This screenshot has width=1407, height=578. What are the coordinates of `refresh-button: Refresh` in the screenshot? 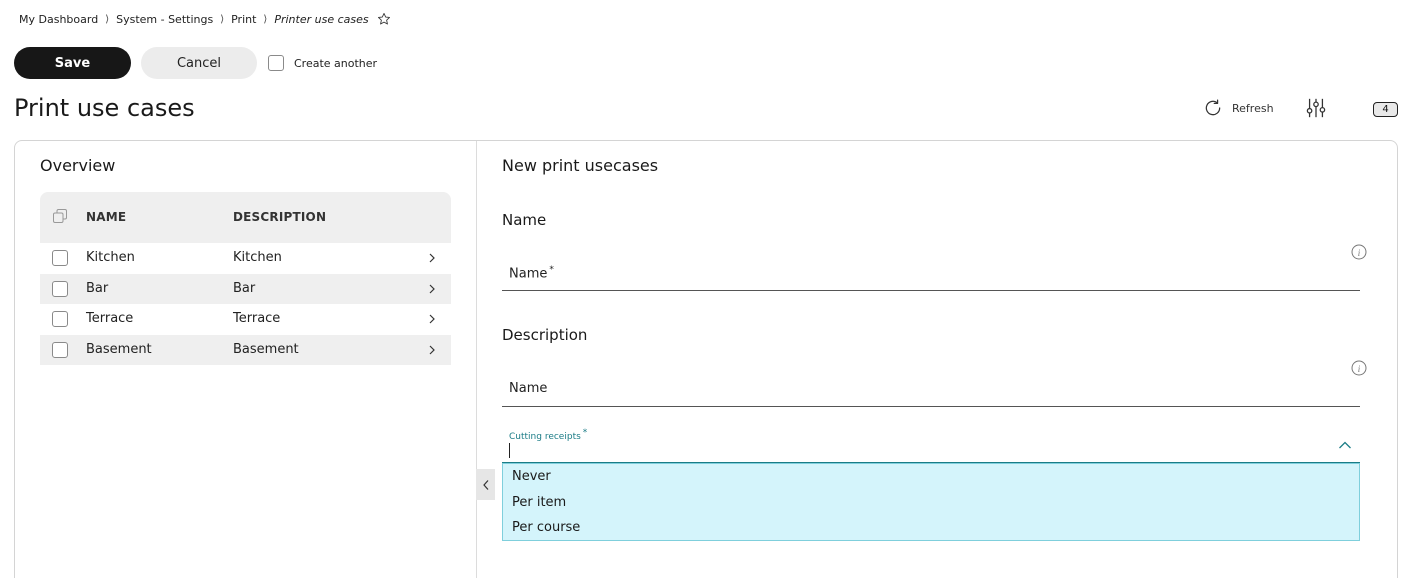 It's located at (1238, 108).